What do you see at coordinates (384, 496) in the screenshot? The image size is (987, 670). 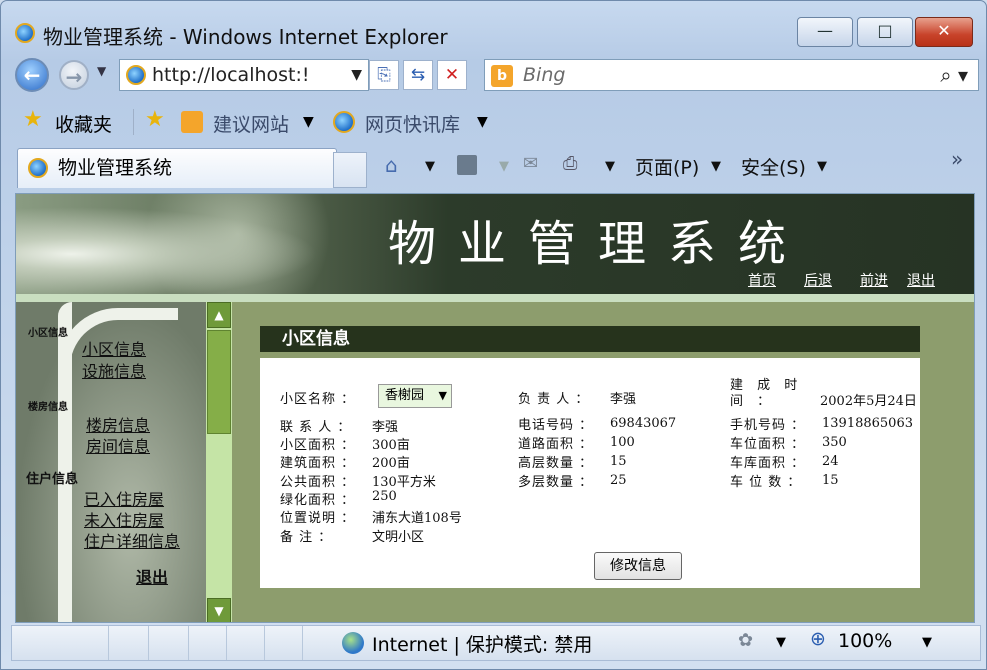 I see `green-area-value: 250` at bounding box center [384, 496].